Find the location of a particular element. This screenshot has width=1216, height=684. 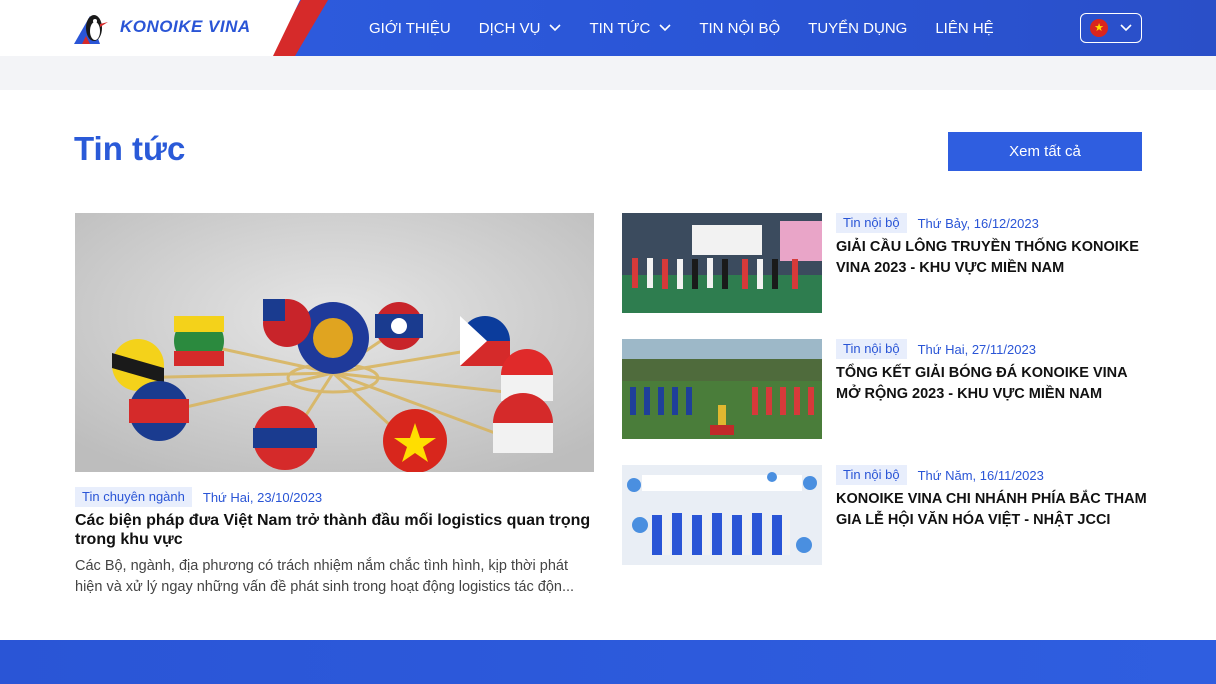

nav-label: DỊCH VỤ is located at coordinates (509, 28).